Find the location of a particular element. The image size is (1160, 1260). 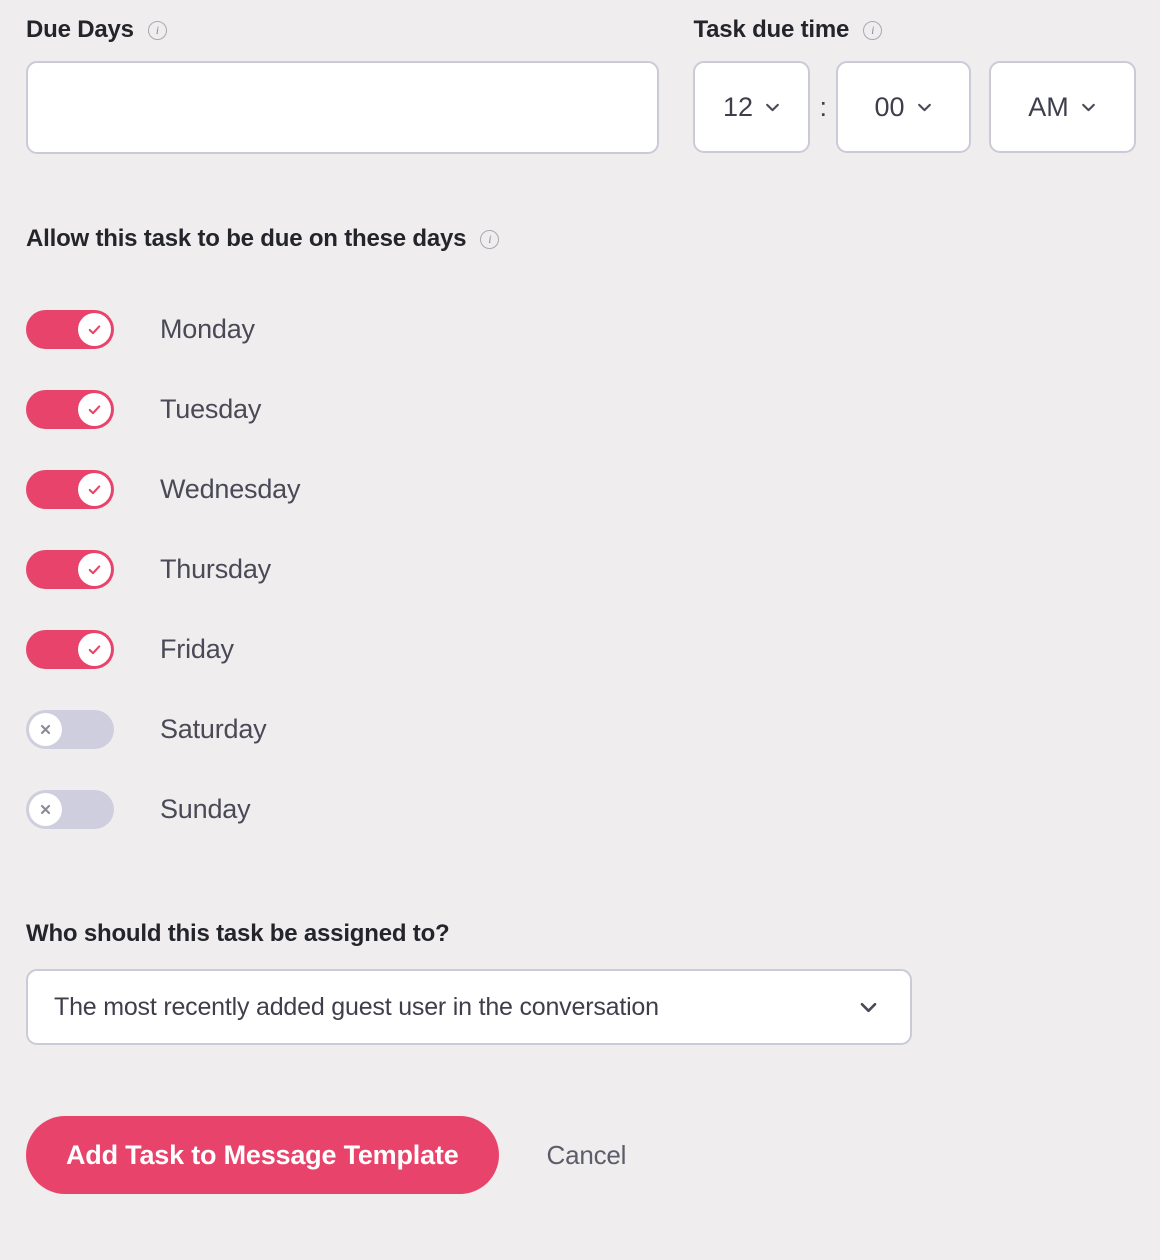

day-row-thursday: Thursday is located at coordinates (580, 569).